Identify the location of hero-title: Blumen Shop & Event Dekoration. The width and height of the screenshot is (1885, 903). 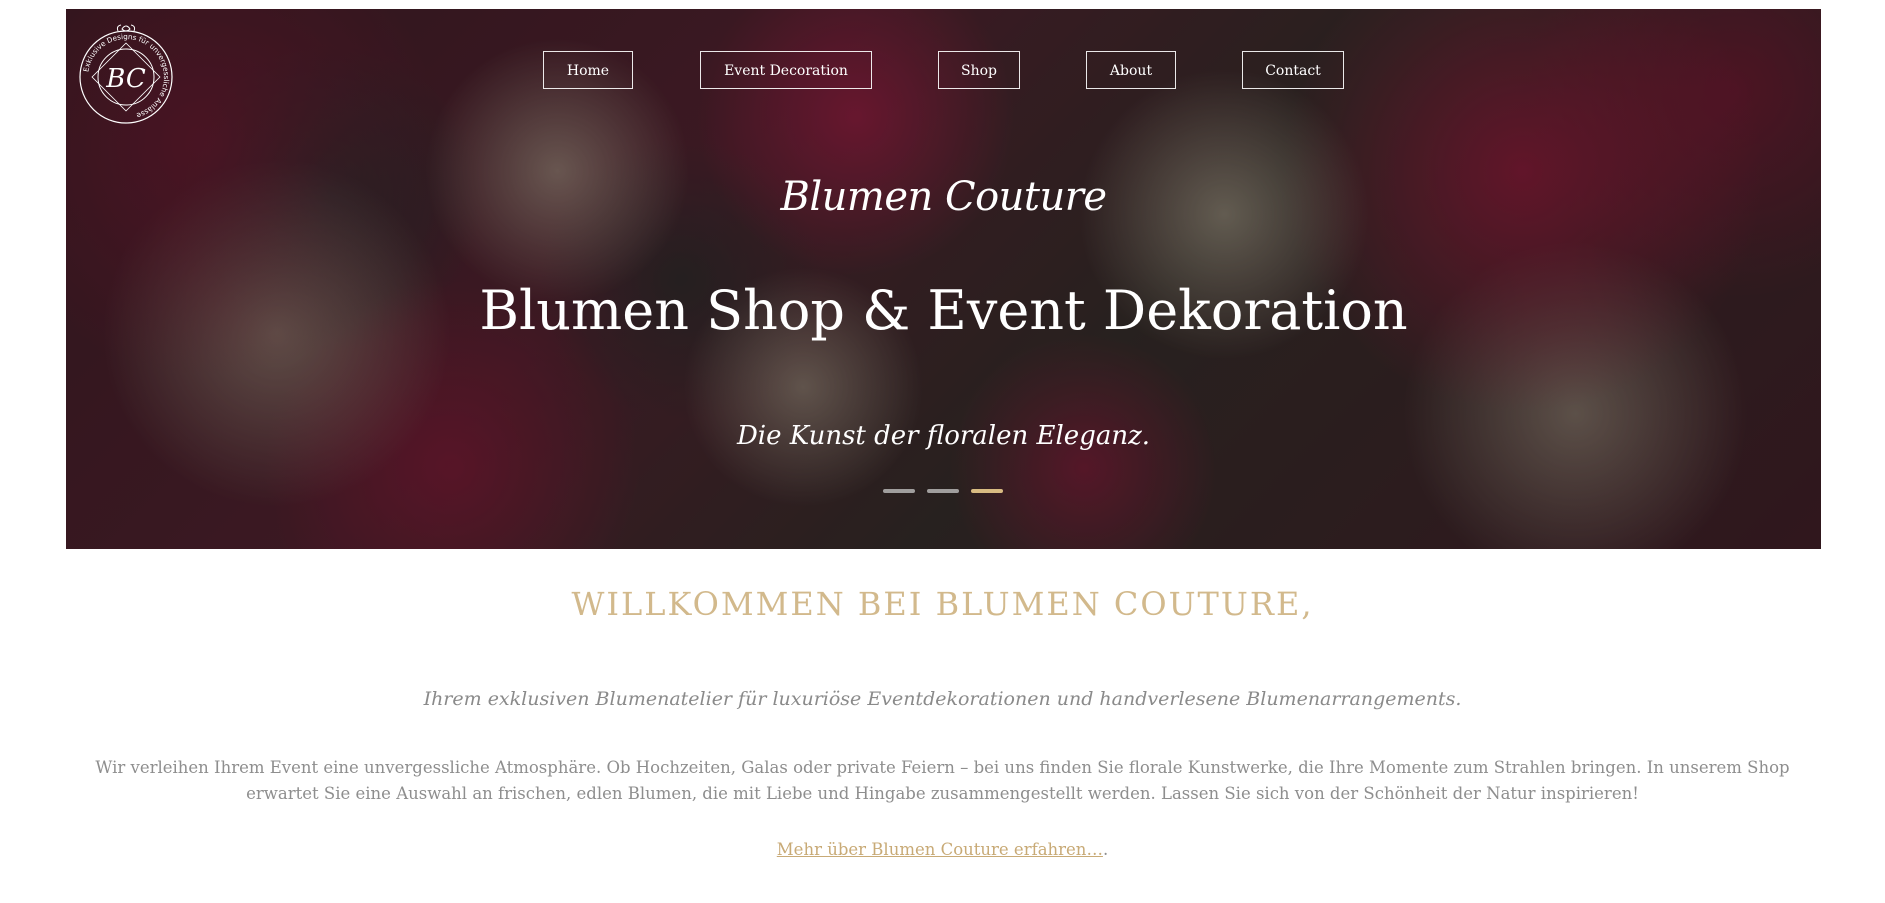
(943, 310).